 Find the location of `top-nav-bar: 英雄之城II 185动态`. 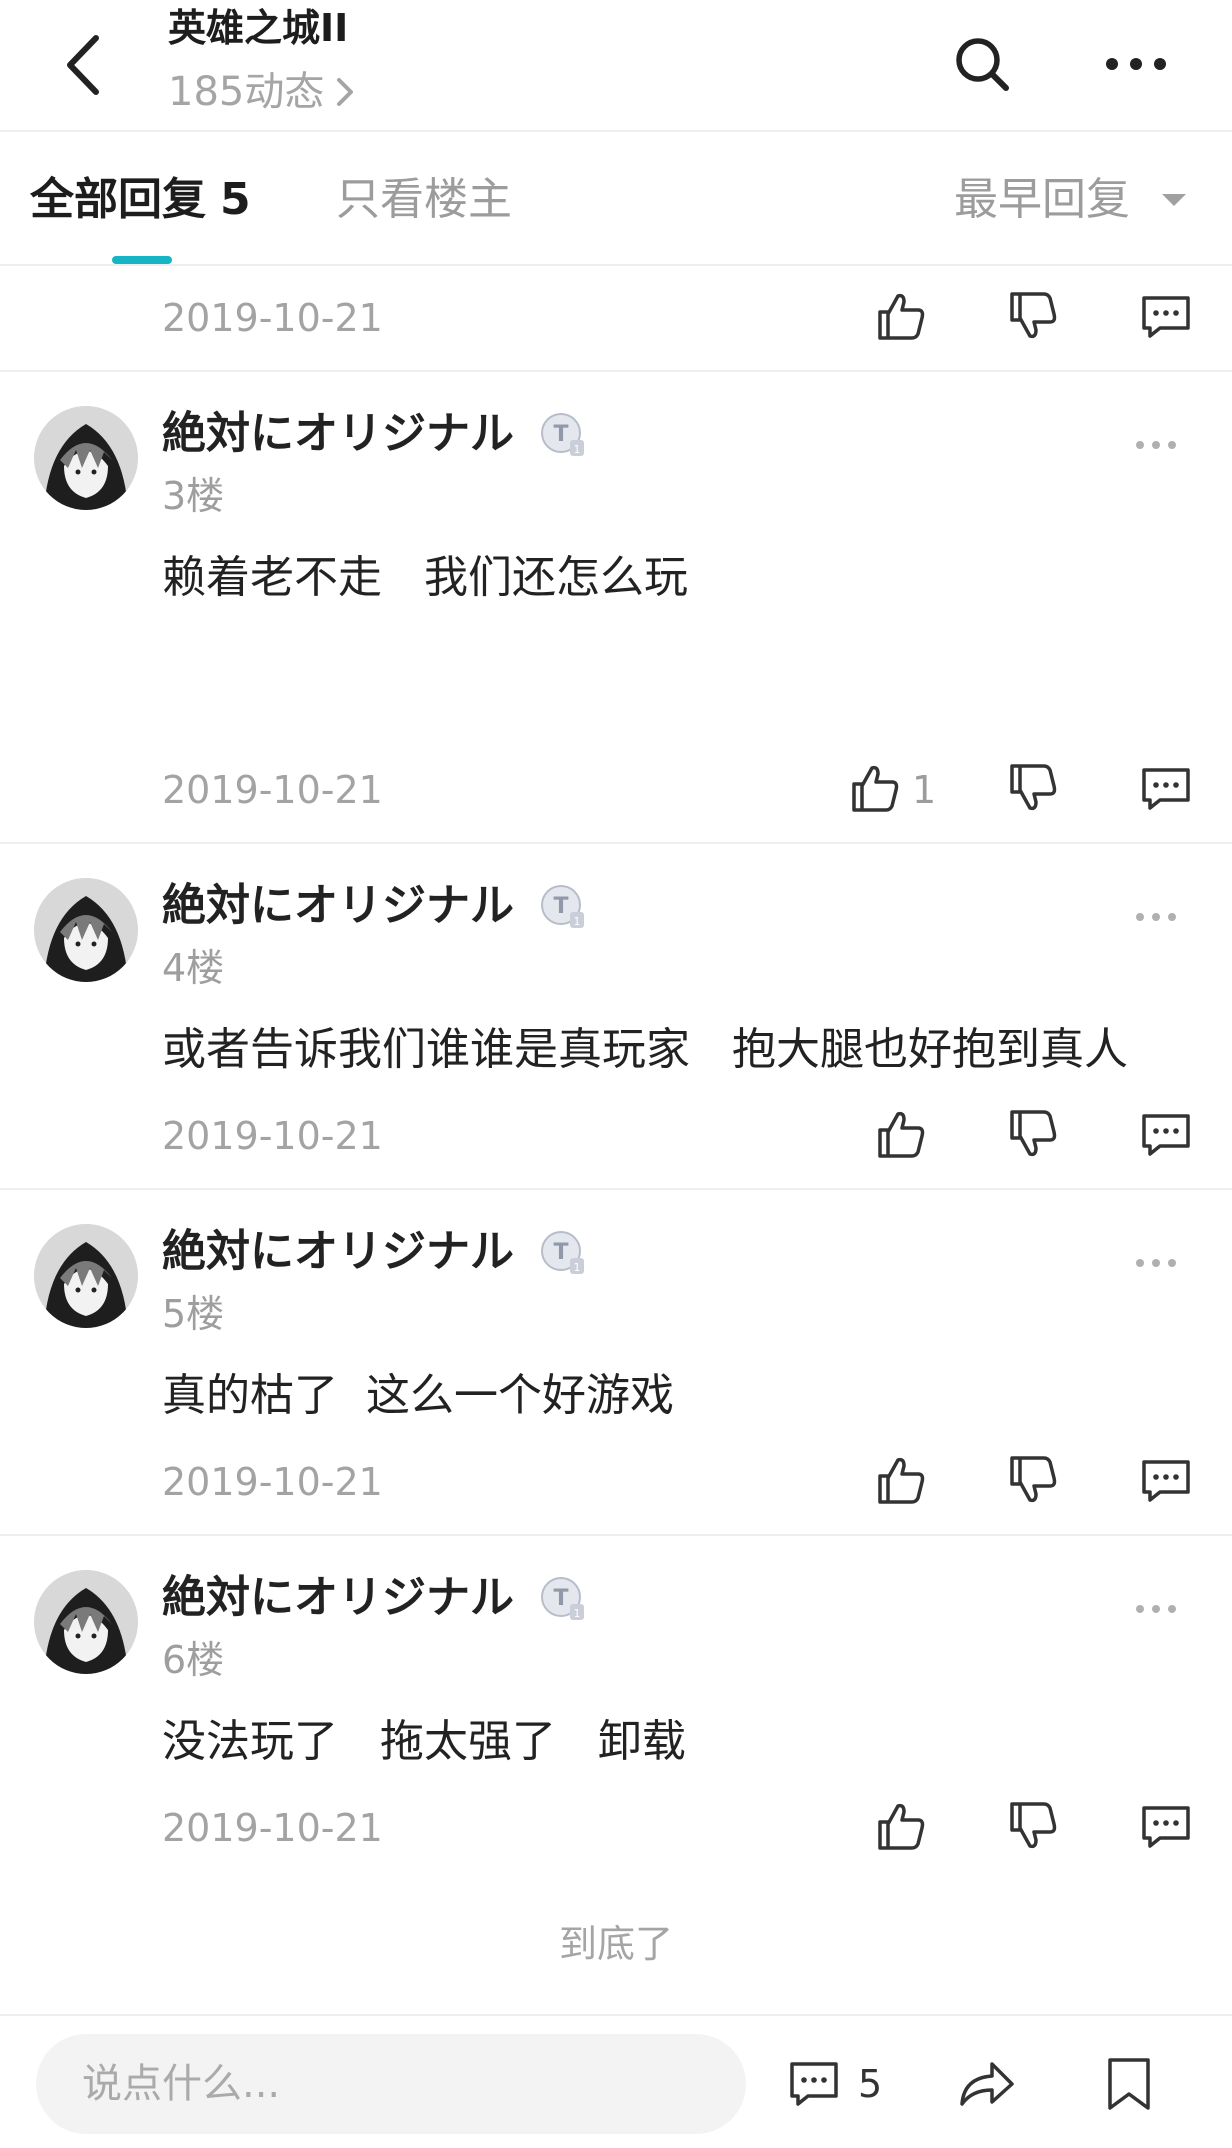

top-nav-bar: 英雄之城II 185动态 is located at coordinates (616, 66).